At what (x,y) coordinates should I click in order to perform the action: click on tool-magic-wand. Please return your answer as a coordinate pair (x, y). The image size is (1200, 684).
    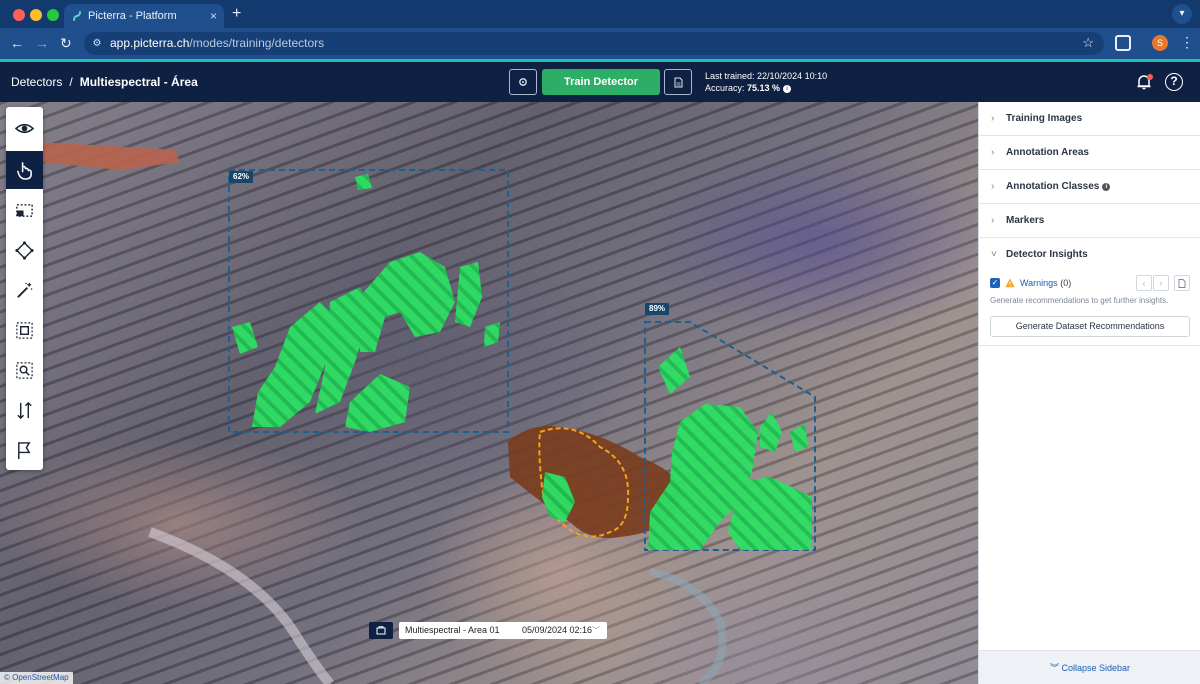
    Looking at the image, I should click on (24, 290).